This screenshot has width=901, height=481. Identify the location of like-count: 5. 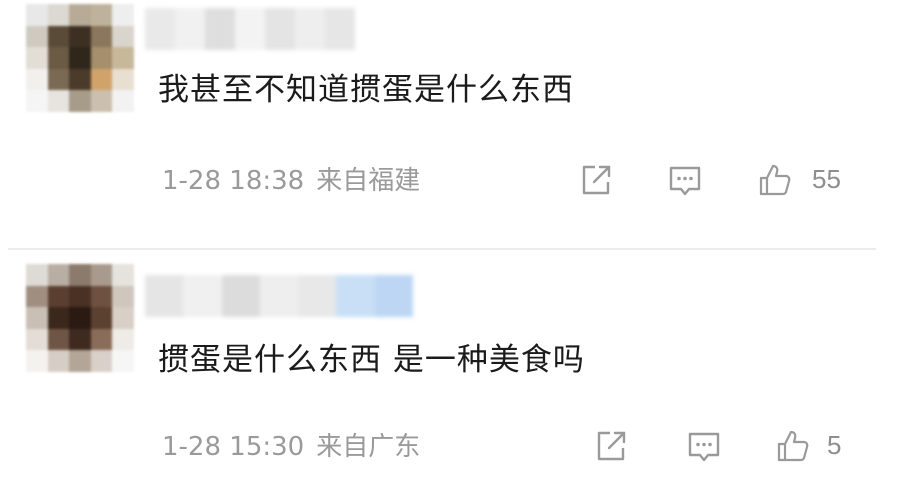
(834, 445).